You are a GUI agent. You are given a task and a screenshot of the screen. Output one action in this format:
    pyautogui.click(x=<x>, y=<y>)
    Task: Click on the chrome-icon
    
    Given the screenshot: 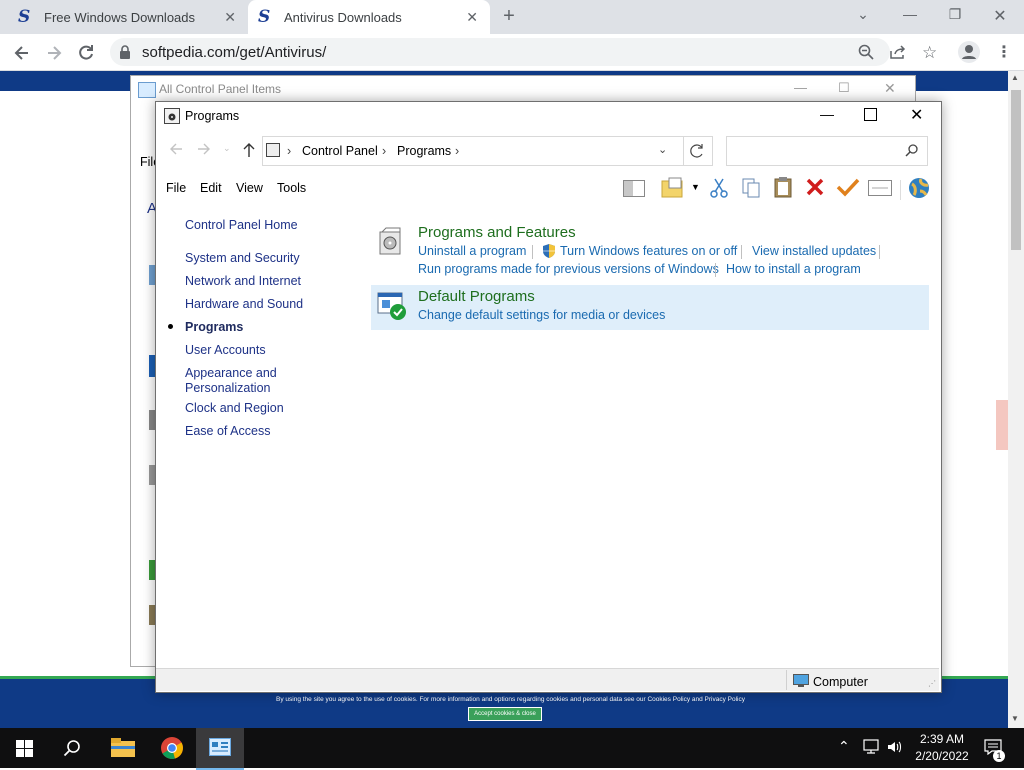 What is the action you would take?
    pyautogui.click(x=172, y=748)
    